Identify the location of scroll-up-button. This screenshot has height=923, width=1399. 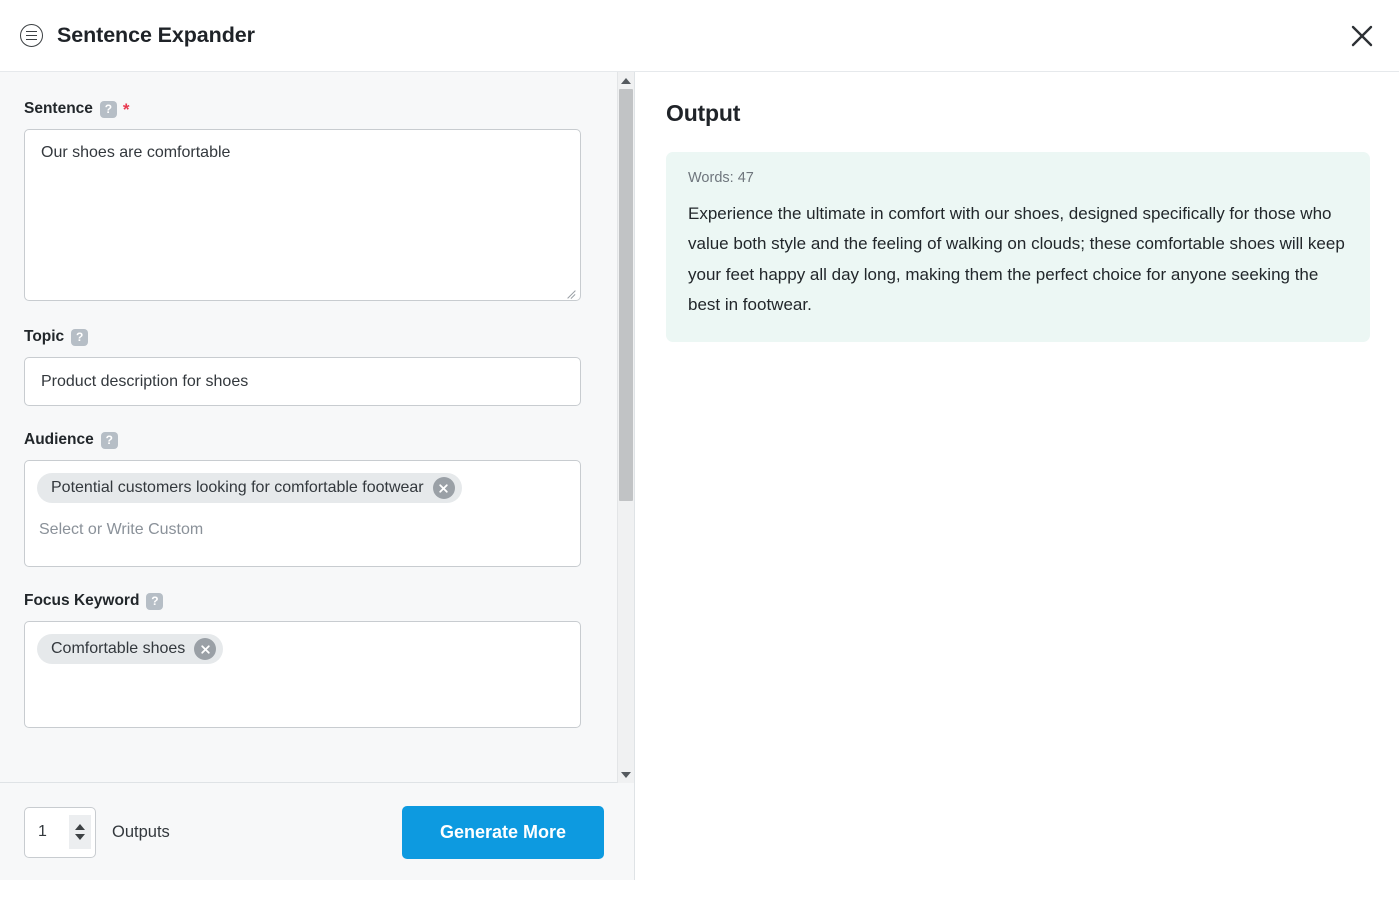
(626, 80).